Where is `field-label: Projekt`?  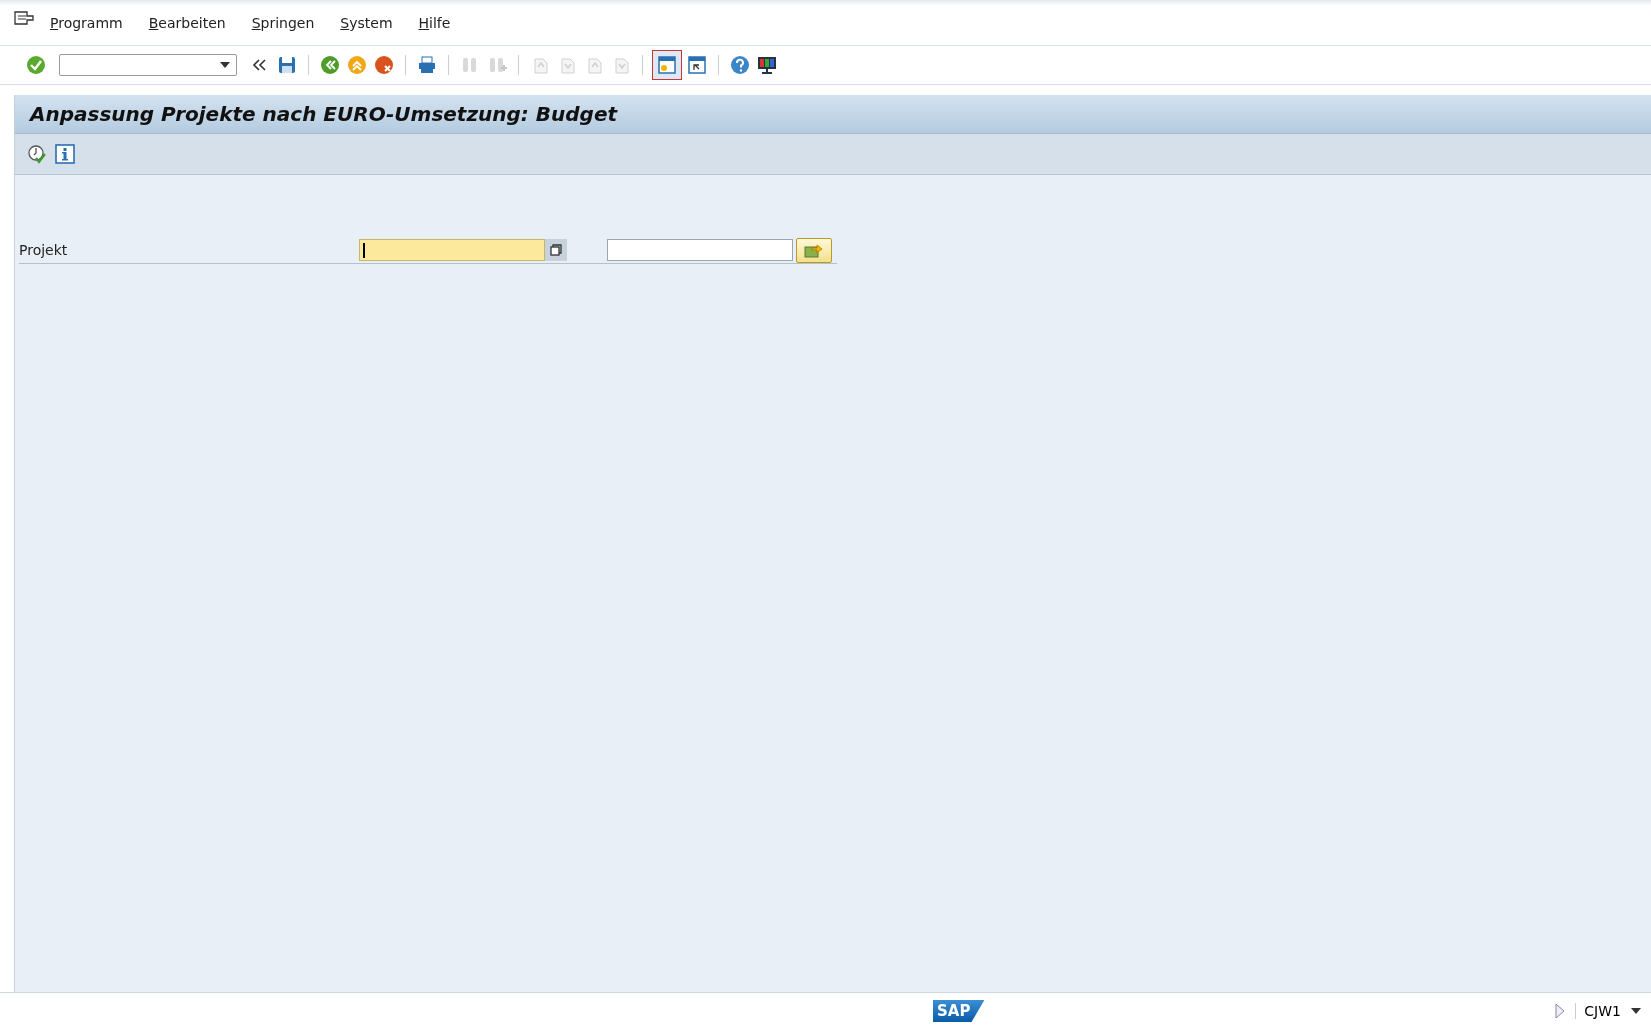
field-label: Projekt is located at coordinates (44, 250).